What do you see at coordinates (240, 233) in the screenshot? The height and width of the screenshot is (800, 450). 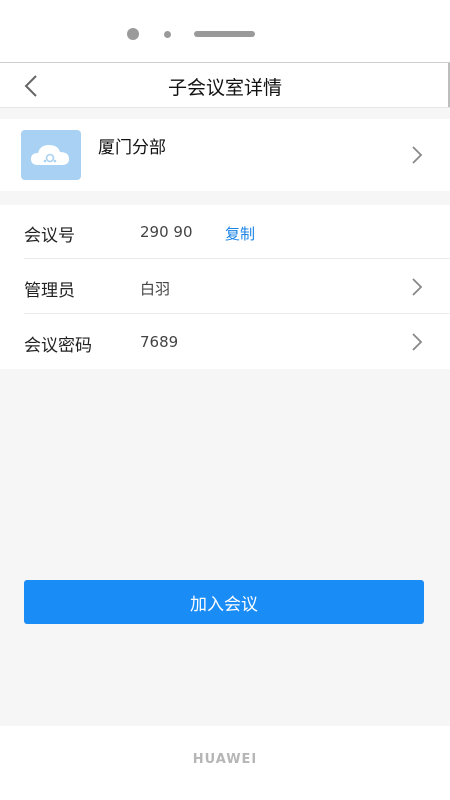 I see `copy-button: 复制` at bounding box center [240, 233].